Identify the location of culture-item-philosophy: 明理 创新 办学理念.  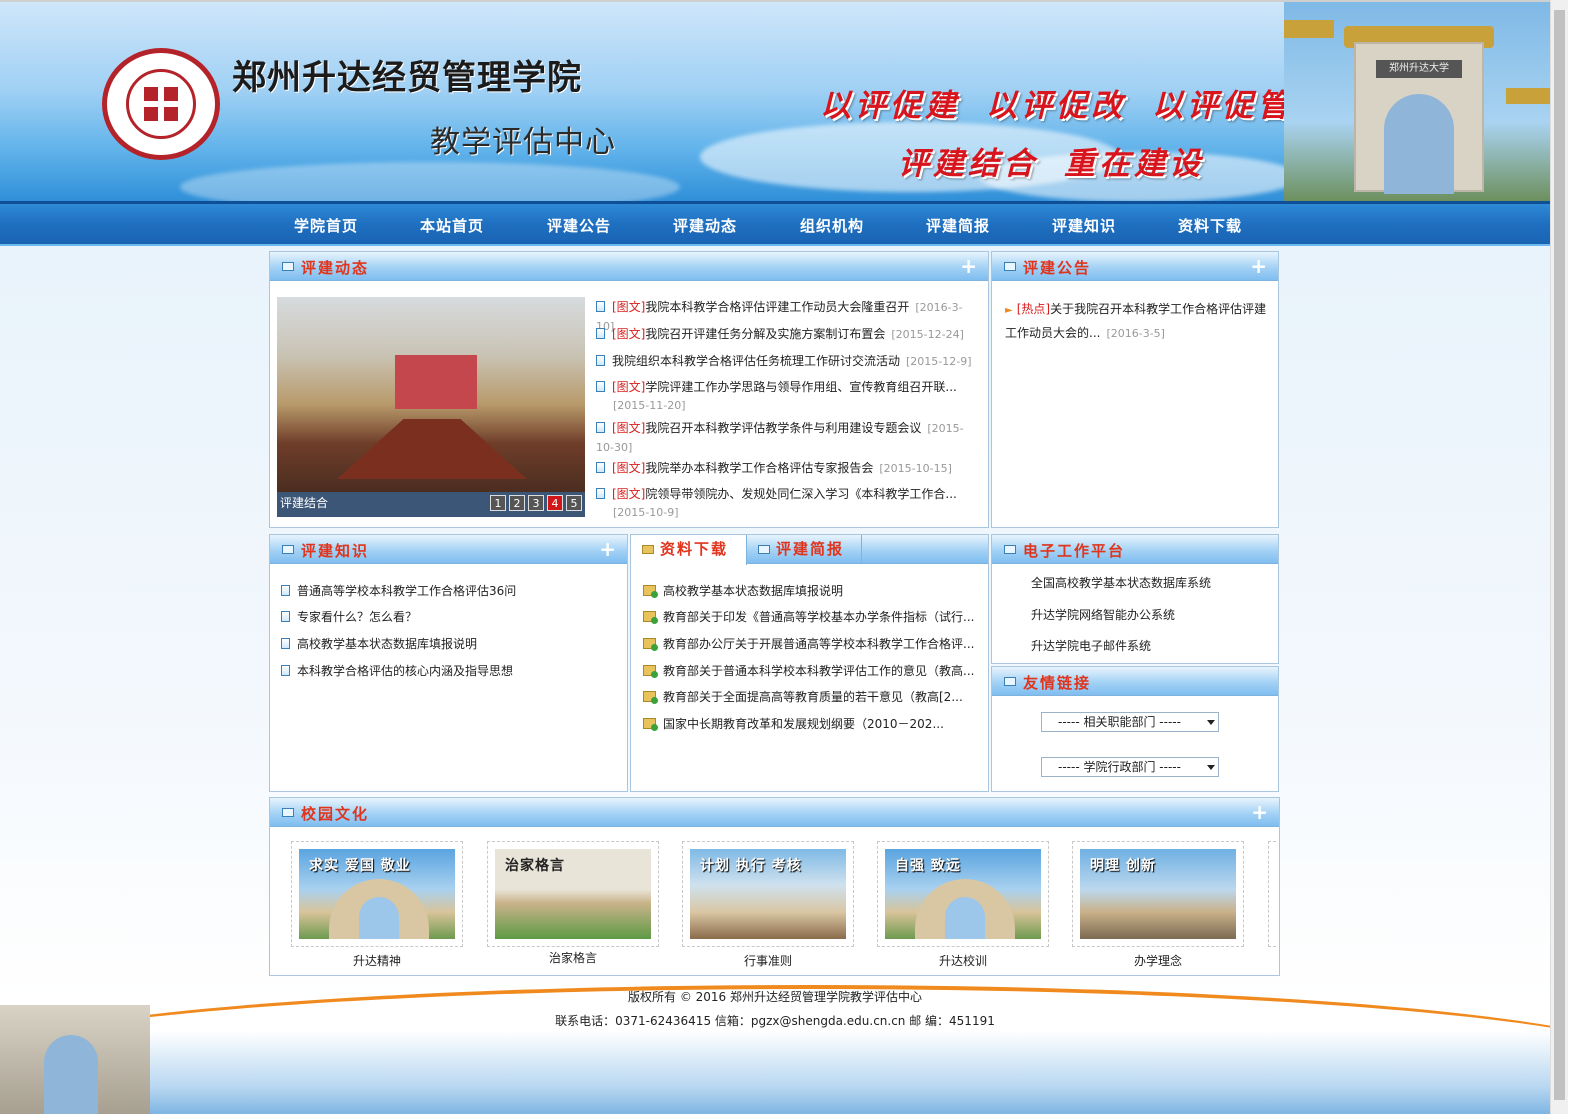
(1158, 906).